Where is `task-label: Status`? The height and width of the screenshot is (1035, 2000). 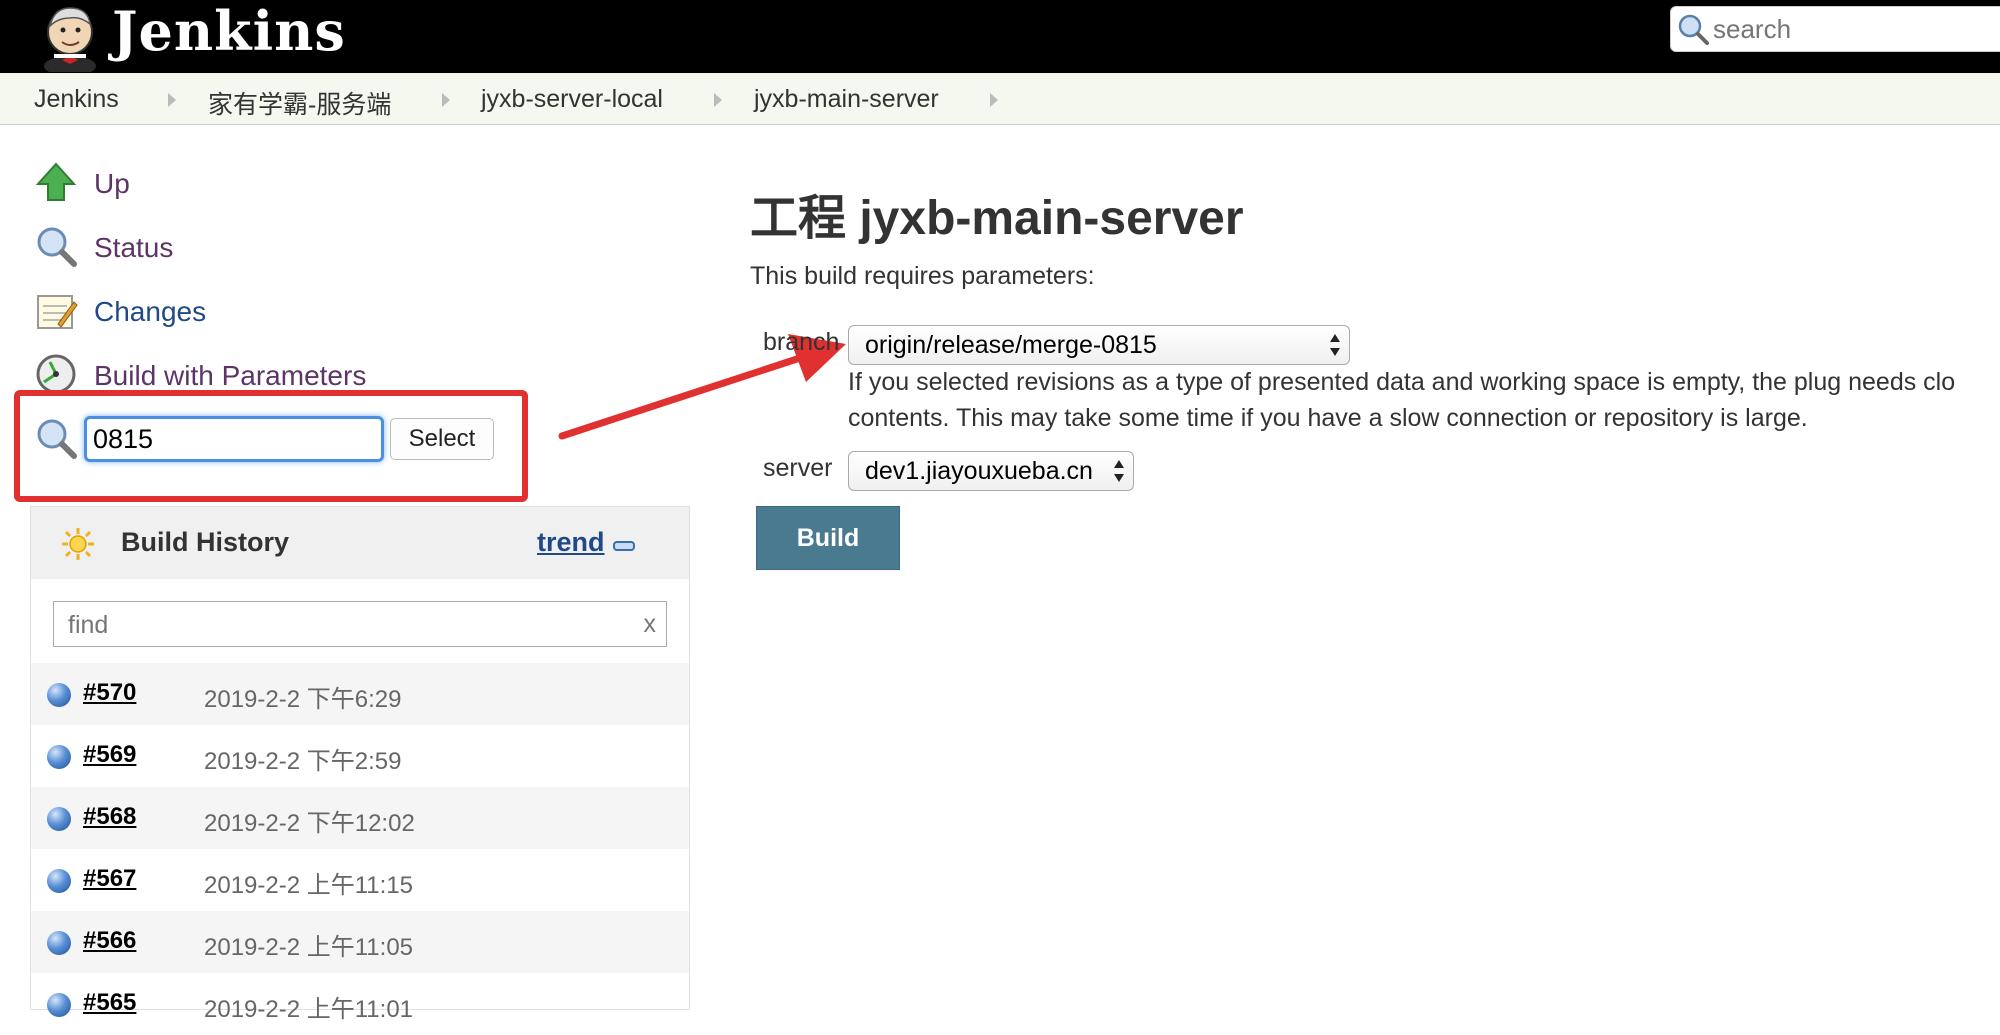 task-label: Status is located at coordinates (133, 248).